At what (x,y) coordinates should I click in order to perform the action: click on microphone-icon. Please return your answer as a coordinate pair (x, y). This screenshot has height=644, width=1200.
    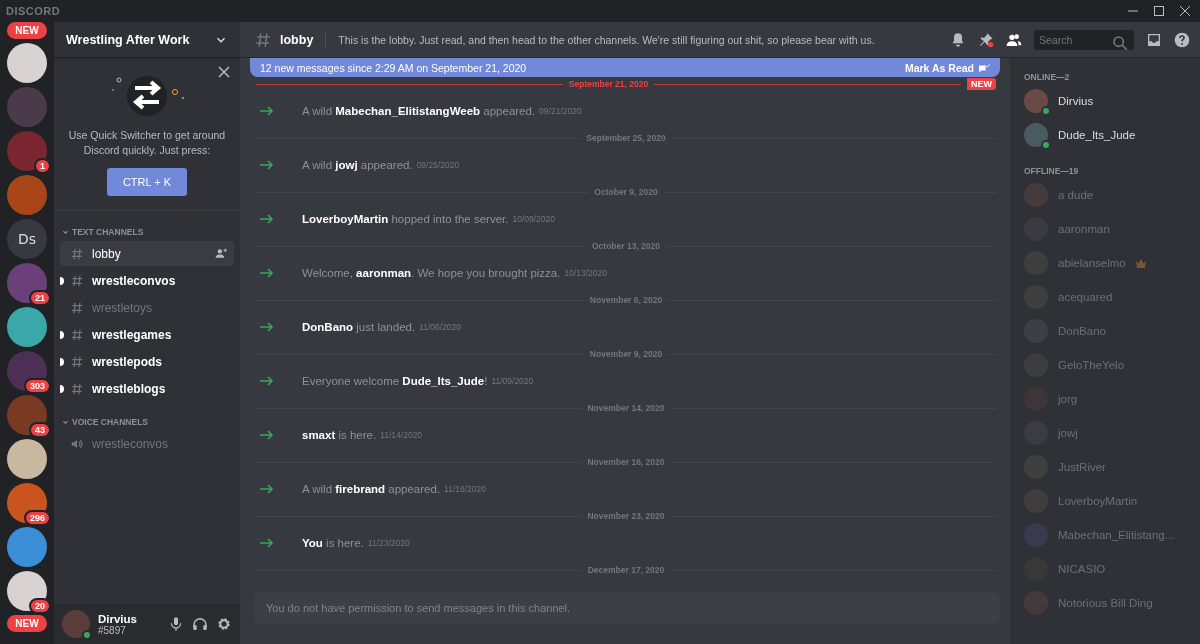
    Looking at the image, I should click on (176, 624).